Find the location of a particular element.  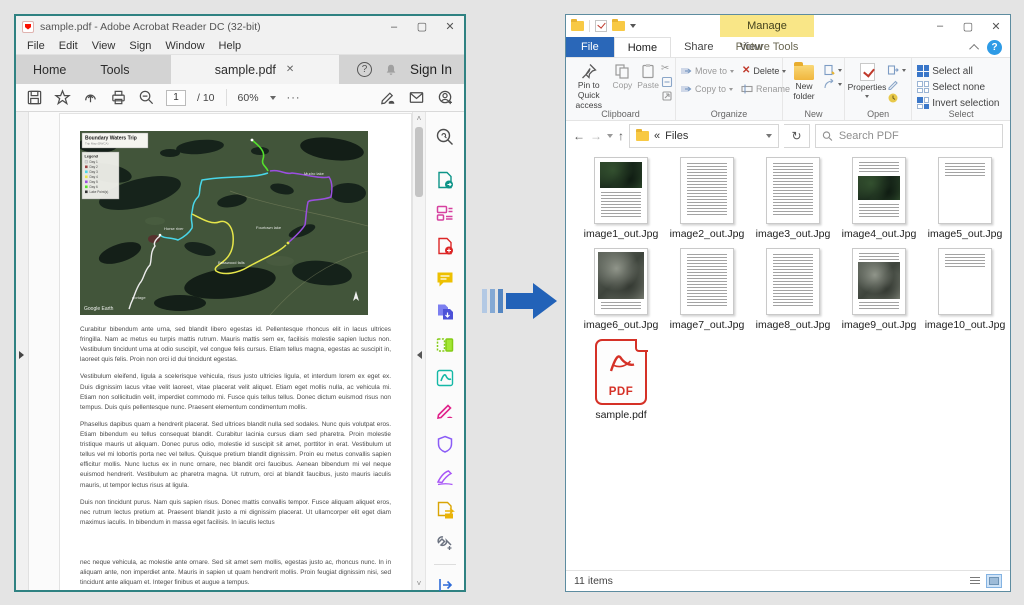

file-item: image1_out.Jpg is located at coordinates (621, 201).